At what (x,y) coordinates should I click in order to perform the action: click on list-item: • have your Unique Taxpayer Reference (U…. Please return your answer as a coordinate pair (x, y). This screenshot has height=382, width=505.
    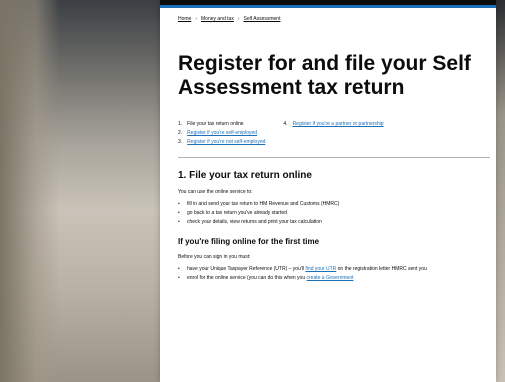
    Looking at the image, I should click on (302, 269).